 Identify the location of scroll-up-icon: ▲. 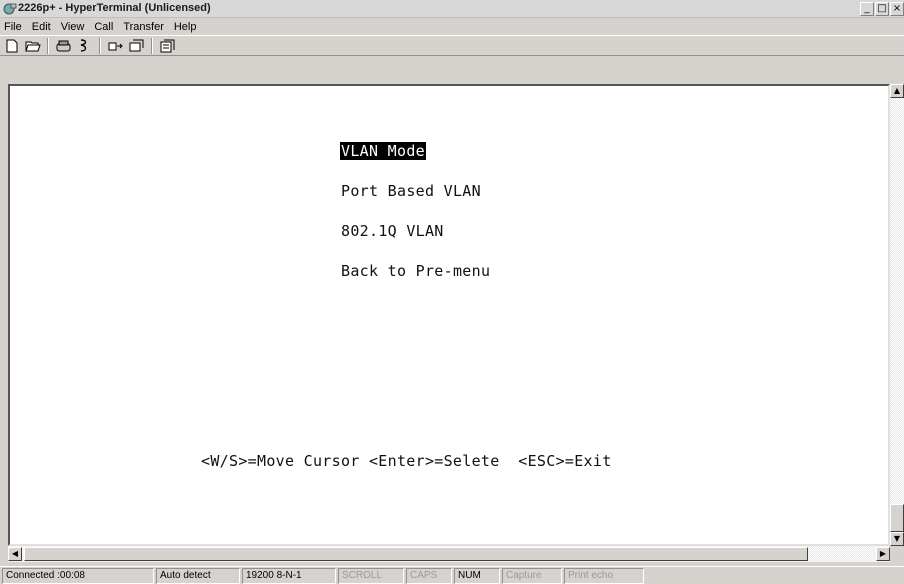
(897, 91).